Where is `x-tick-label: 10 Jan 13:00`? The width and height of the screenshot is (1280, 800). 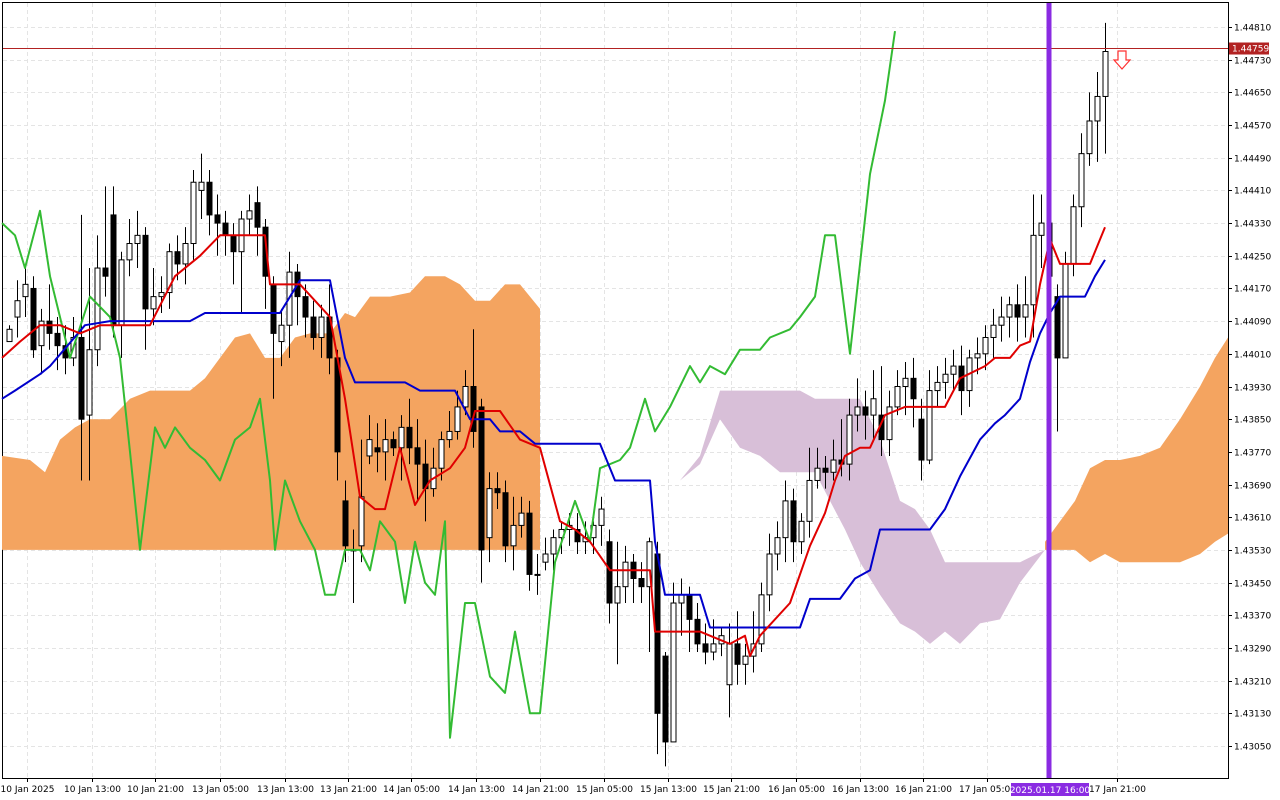 x-tick-label: 10 Jan 13:00 is located at coordinates (92, 790).